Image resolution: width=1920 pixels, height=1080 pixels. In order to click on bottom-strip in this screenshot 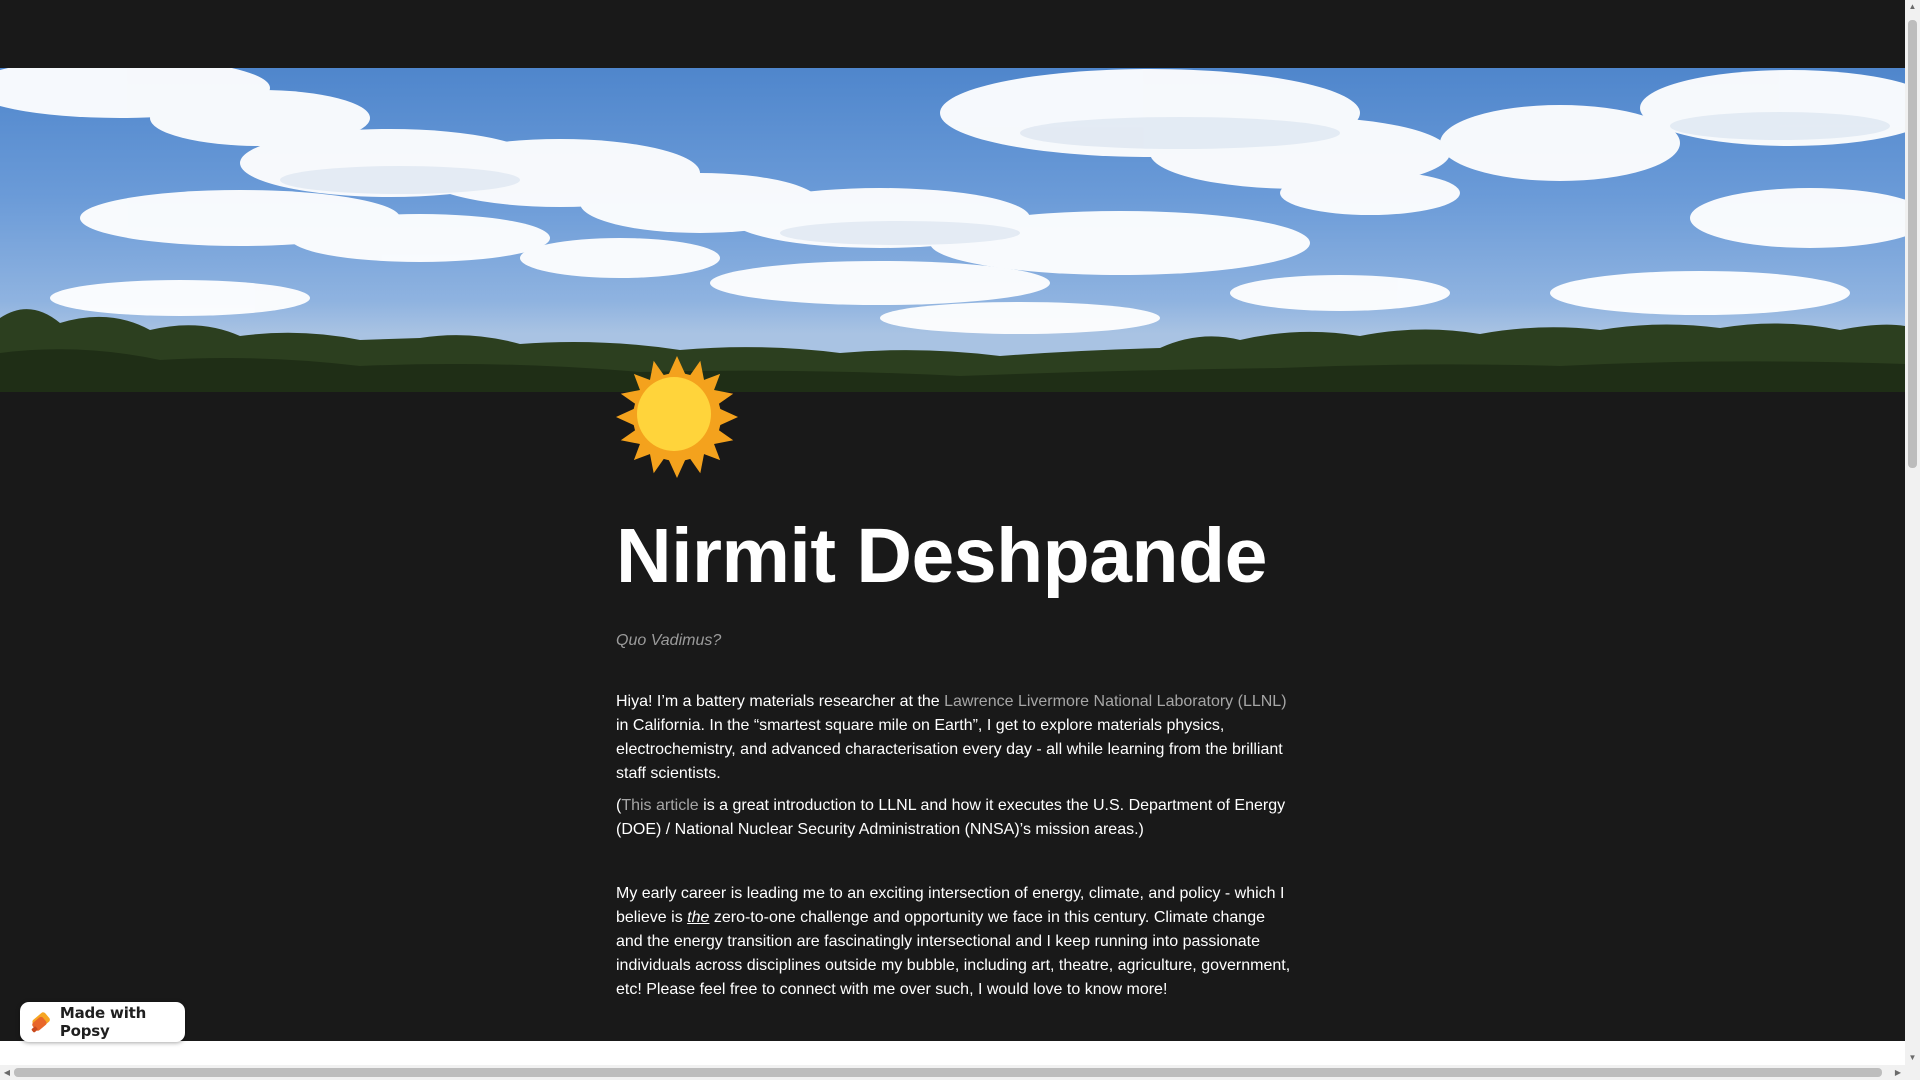, I will do `click(952, 1053)`.